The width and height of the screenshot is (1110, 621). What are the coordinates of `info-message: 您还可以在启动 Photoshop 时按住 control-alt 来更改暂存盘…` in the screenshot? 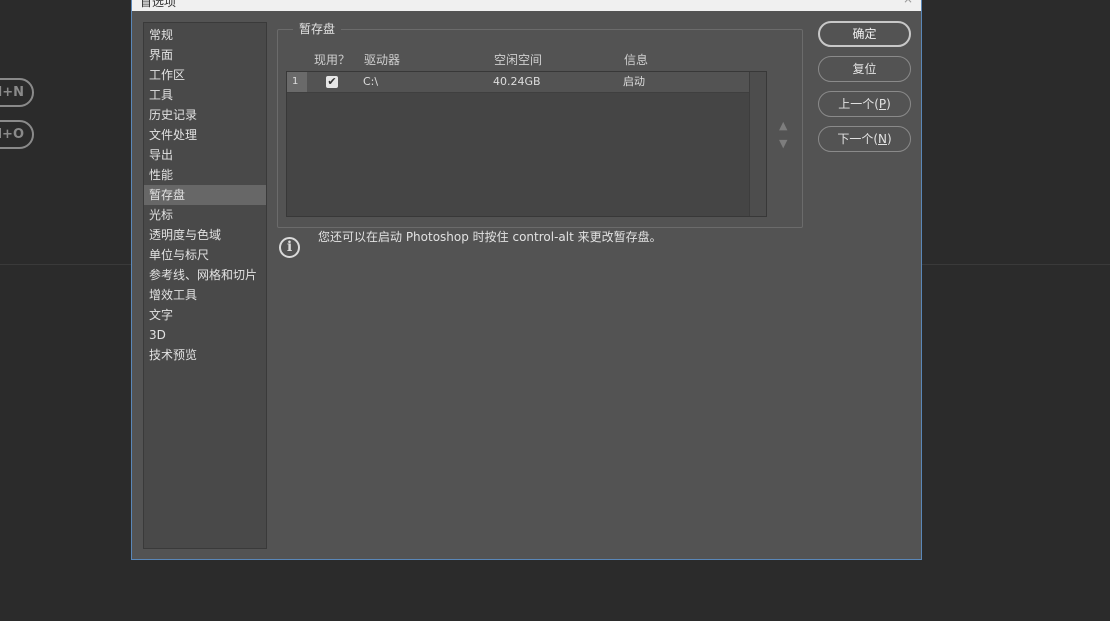 It's located at (490, 237).